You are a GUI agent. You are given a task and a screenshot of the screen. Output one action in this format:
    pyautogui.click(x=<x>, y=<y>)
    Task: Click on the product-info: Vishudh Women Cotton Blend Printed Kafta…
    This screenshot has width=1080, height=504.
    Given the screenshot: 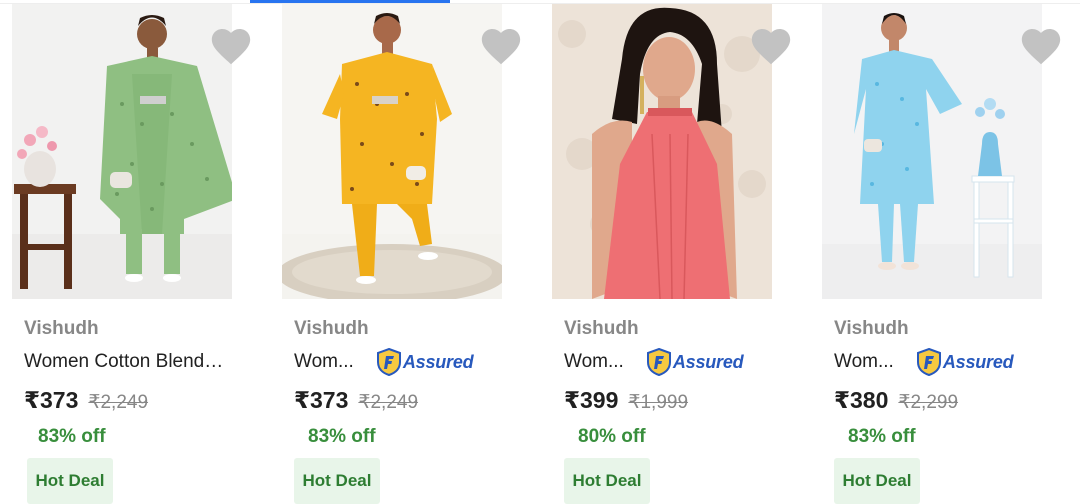 What is the action you would take?
    pyautogui.click(x=139, y=383)
    